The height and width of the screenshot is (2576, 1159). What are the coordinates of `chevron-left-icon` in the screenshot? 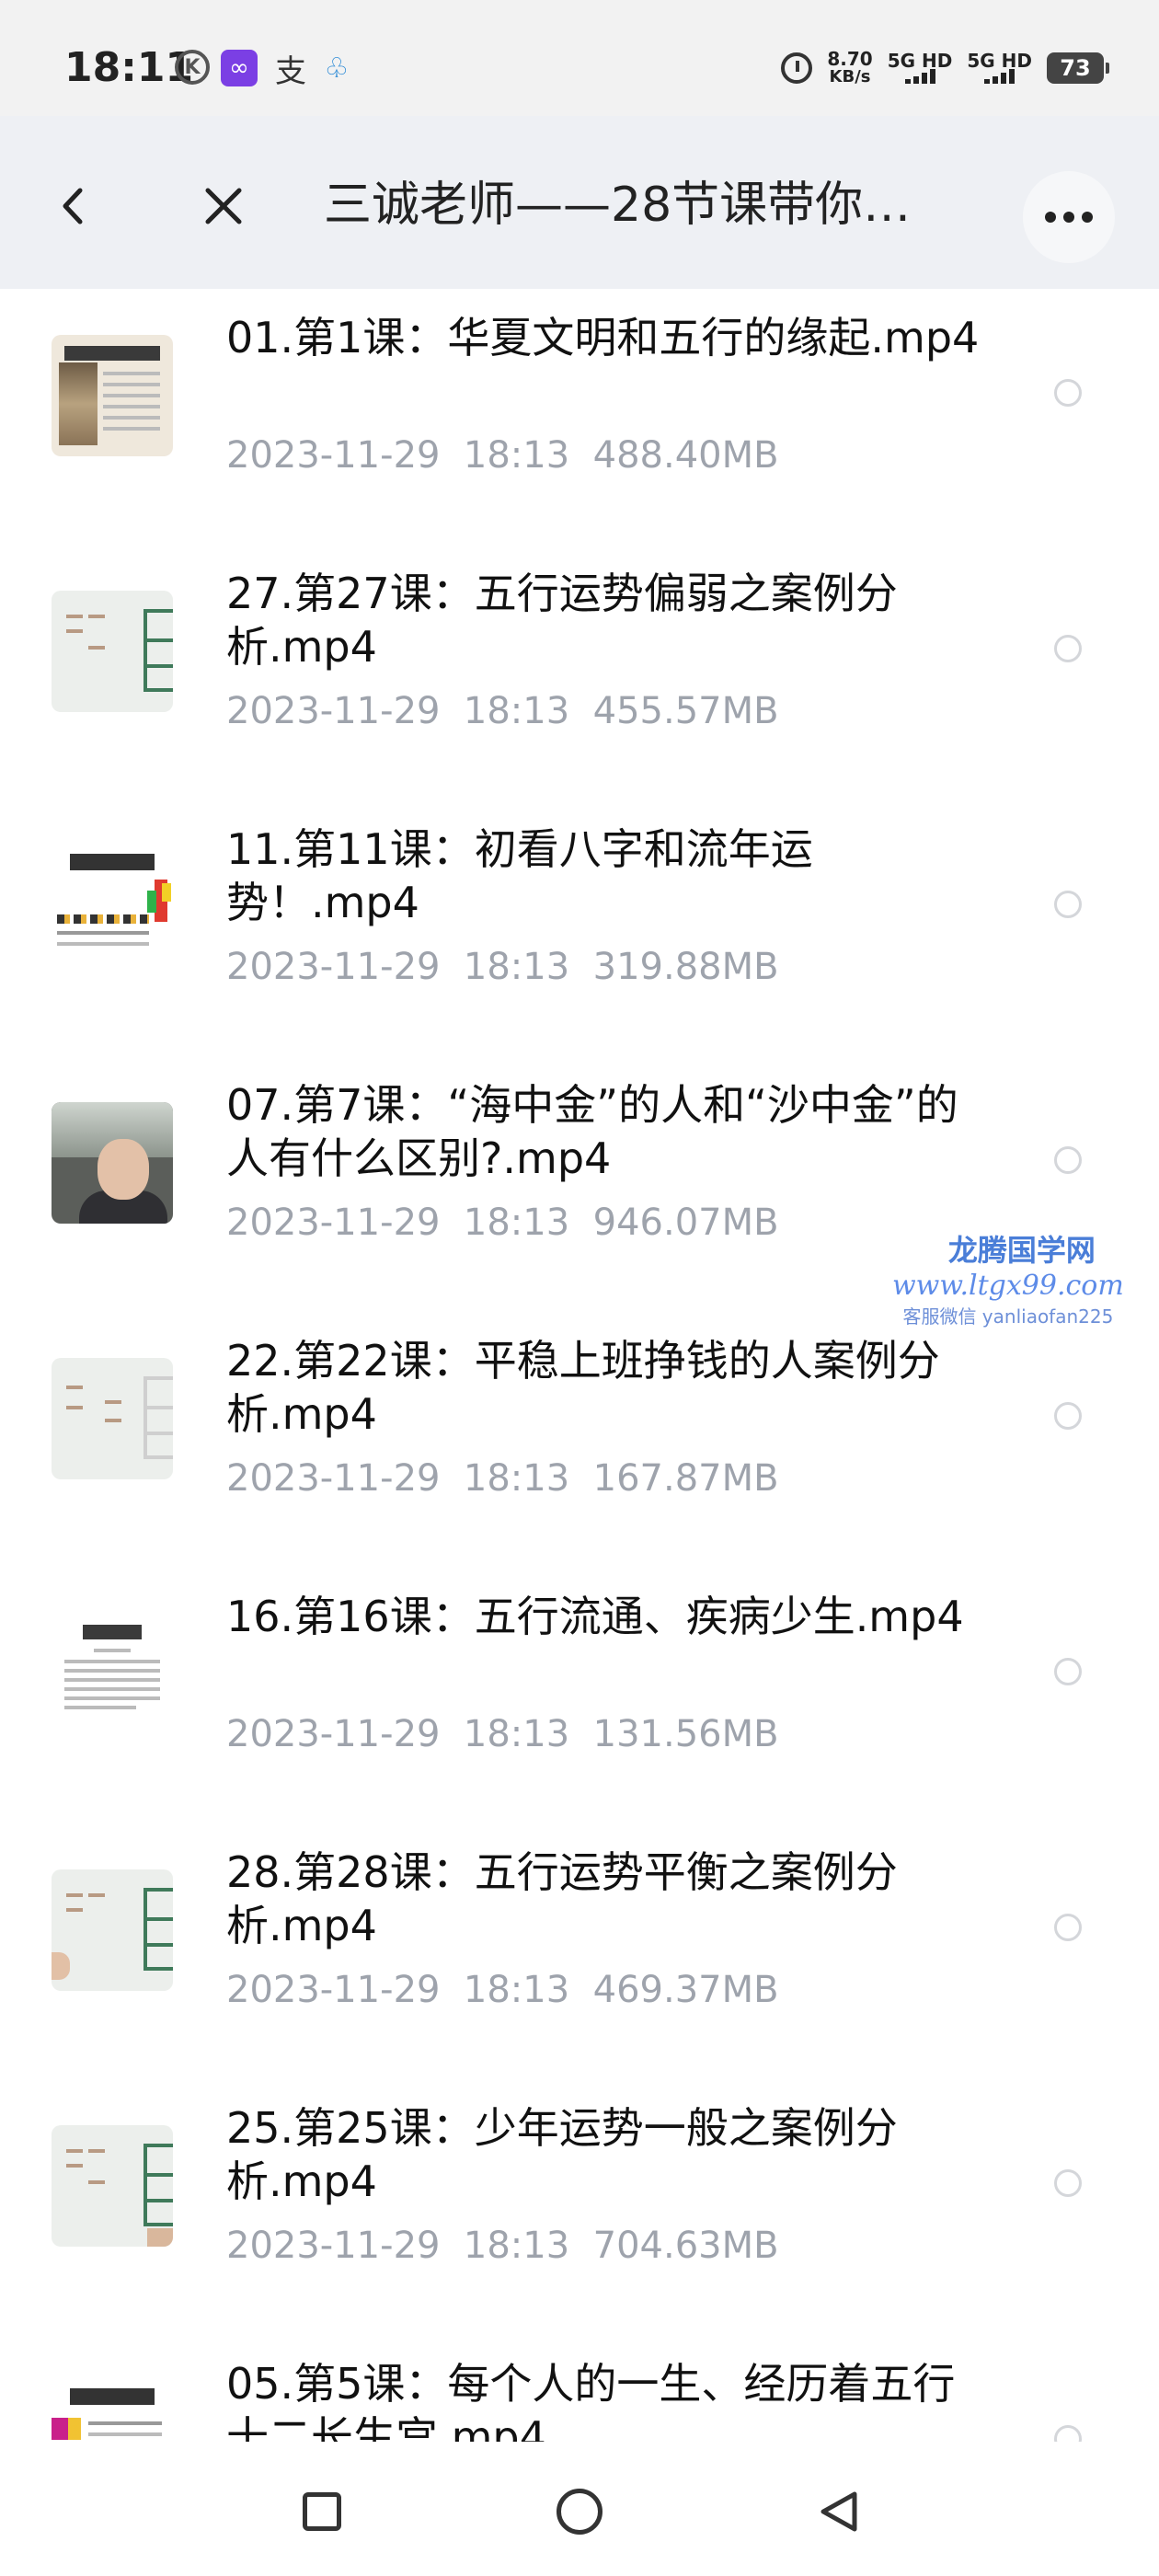 It's located at (73, 206).